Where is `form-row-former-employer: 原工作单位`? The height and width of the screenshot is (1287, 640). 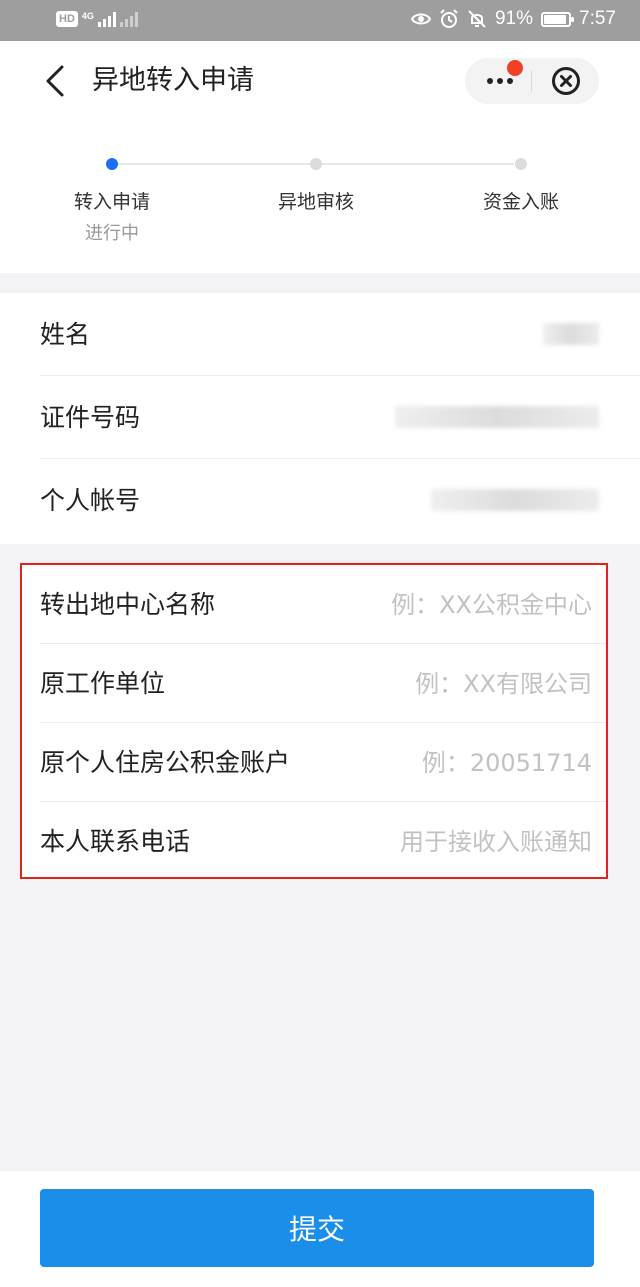
form-row-former-employer: 原工作单位 is located at coordinates (314, 683).